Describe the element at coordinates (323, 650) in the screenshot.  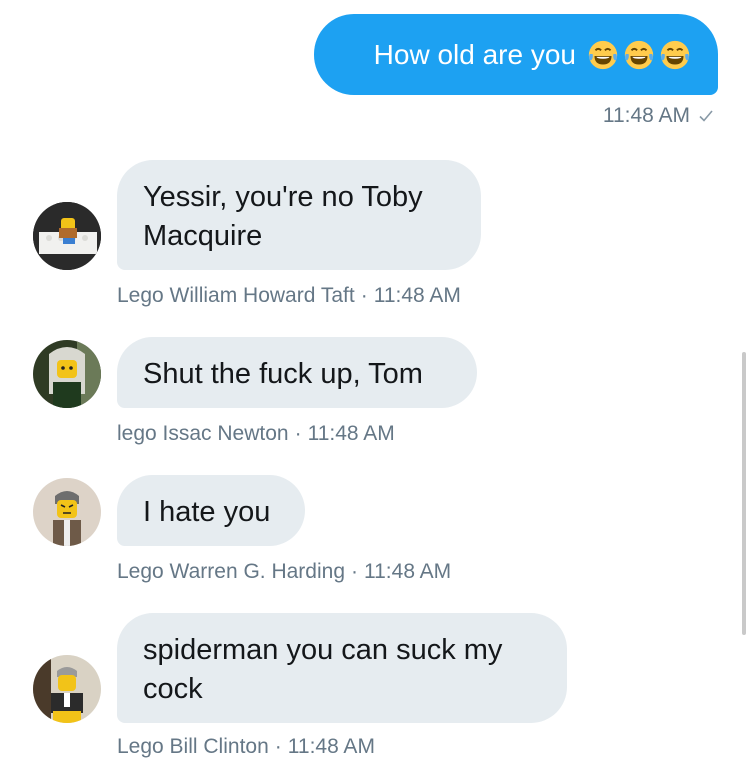
I see `message-line: spiderman you can suck my` at that location.